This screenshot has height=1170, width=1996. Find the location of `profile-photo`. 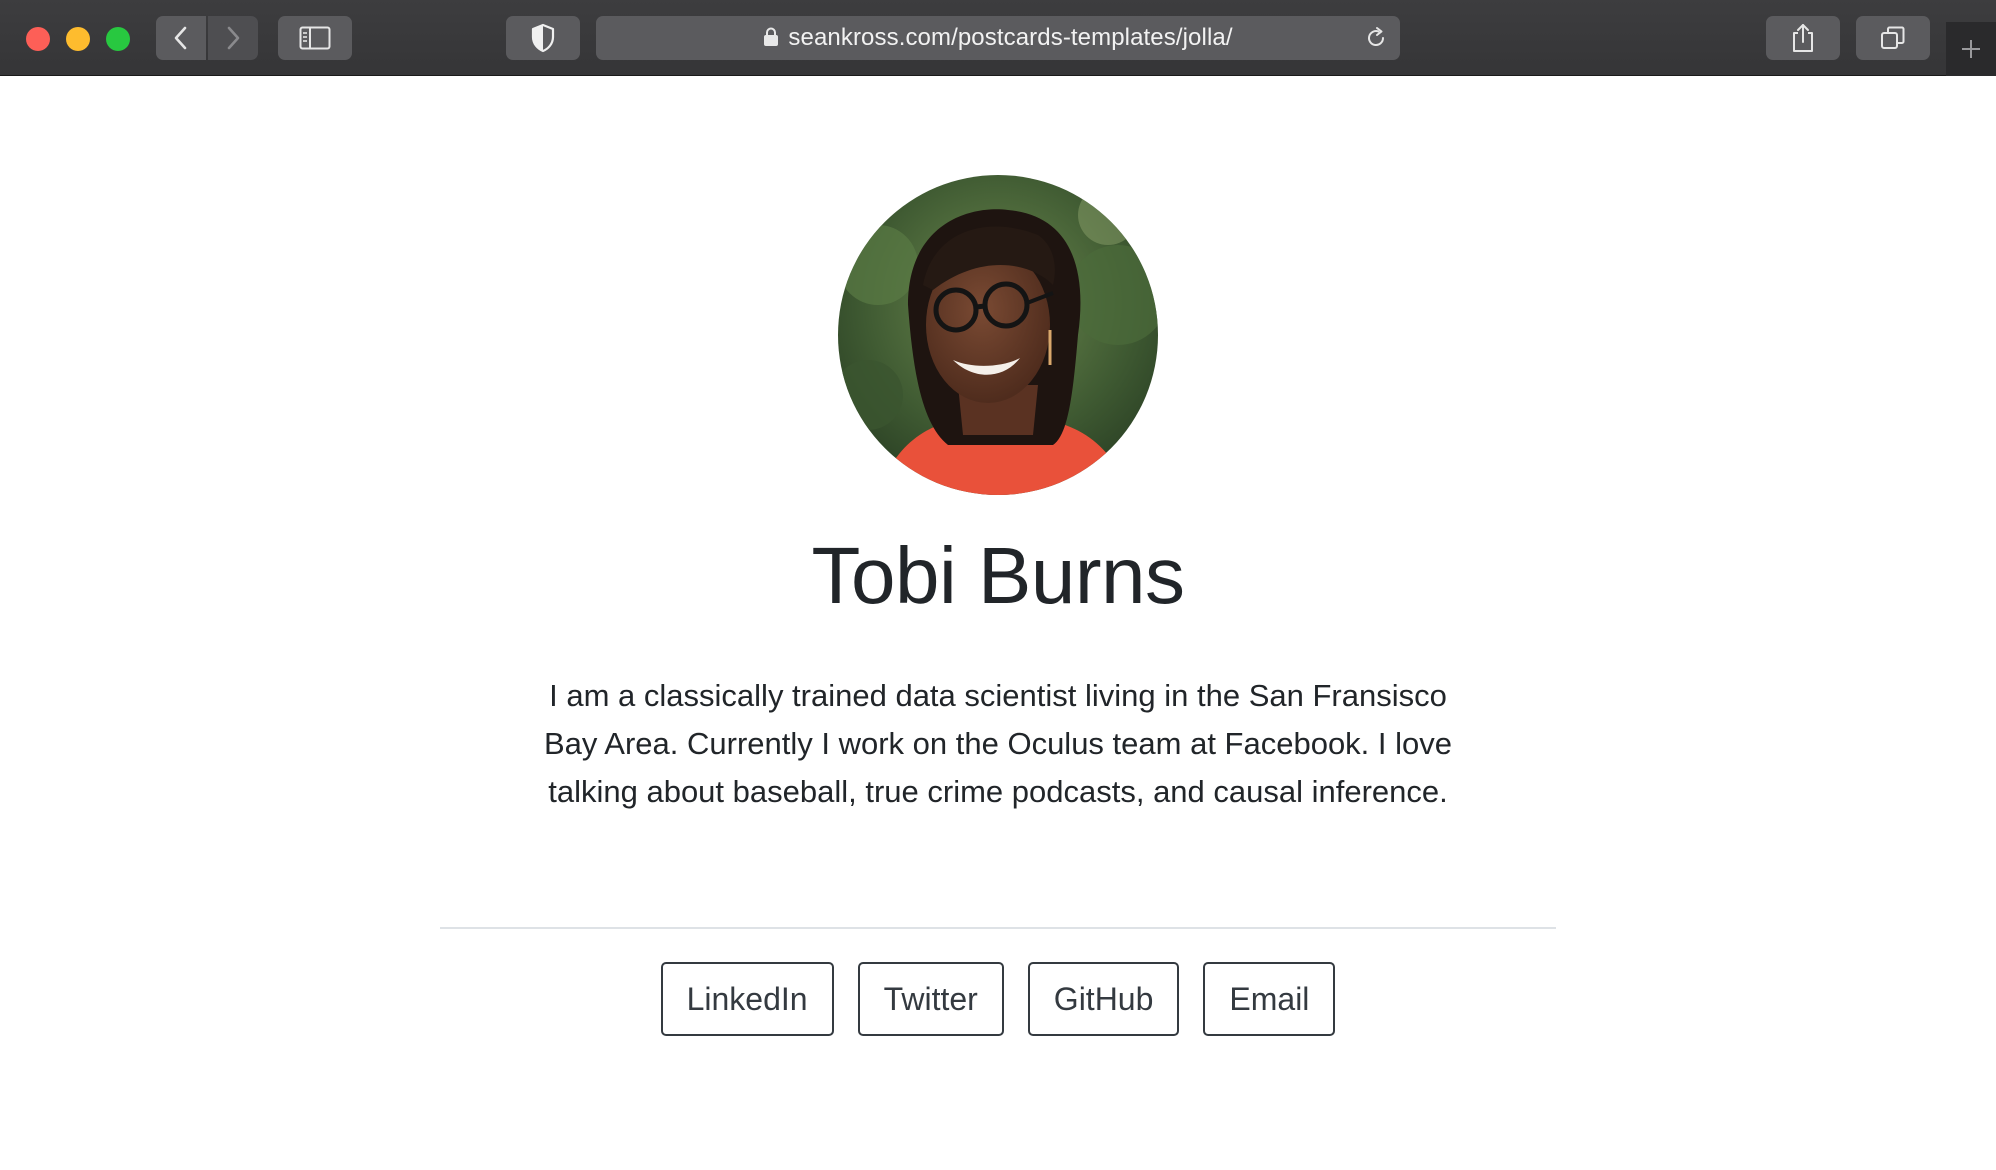

profile-photo is located at coordinates (998, 335).